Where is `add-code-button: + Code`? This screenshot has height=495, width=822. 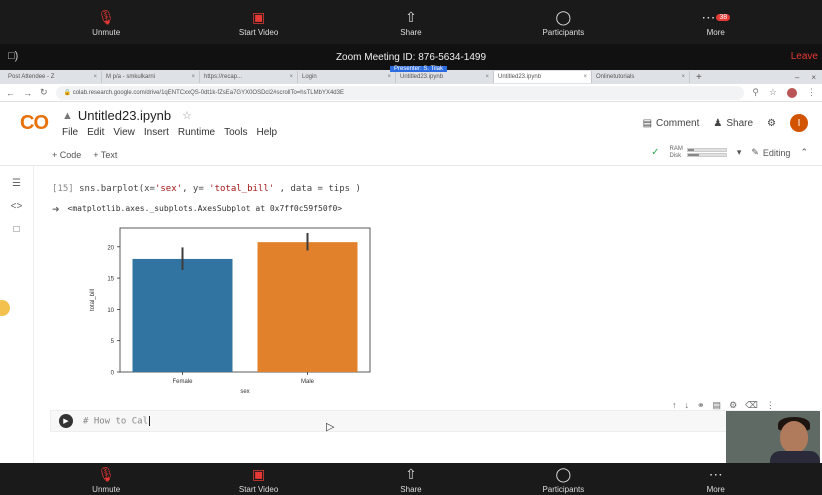
add-code-button: + Code is located at coordinates (66, 155).